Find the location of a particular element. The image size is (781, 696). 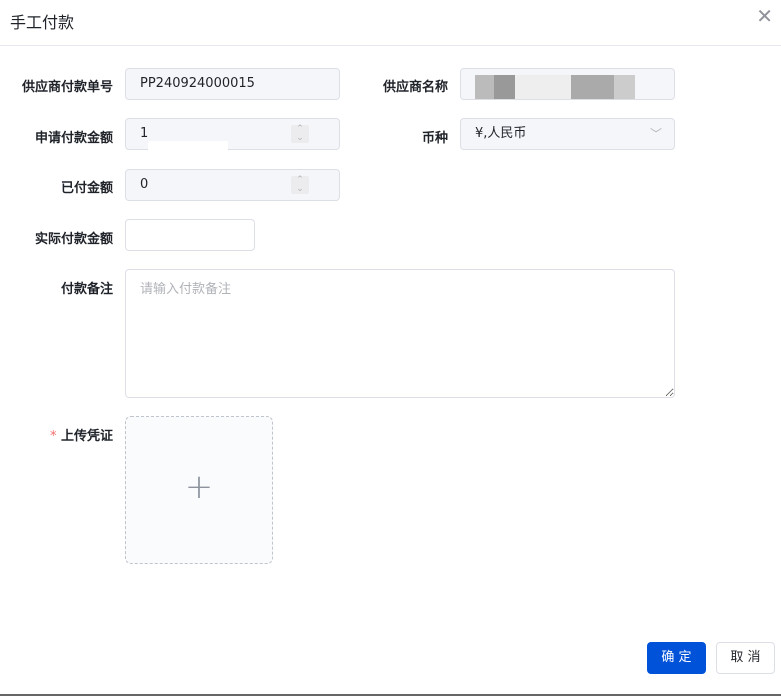

cancel-button: 取 消 is located at coordinates (745, 658).